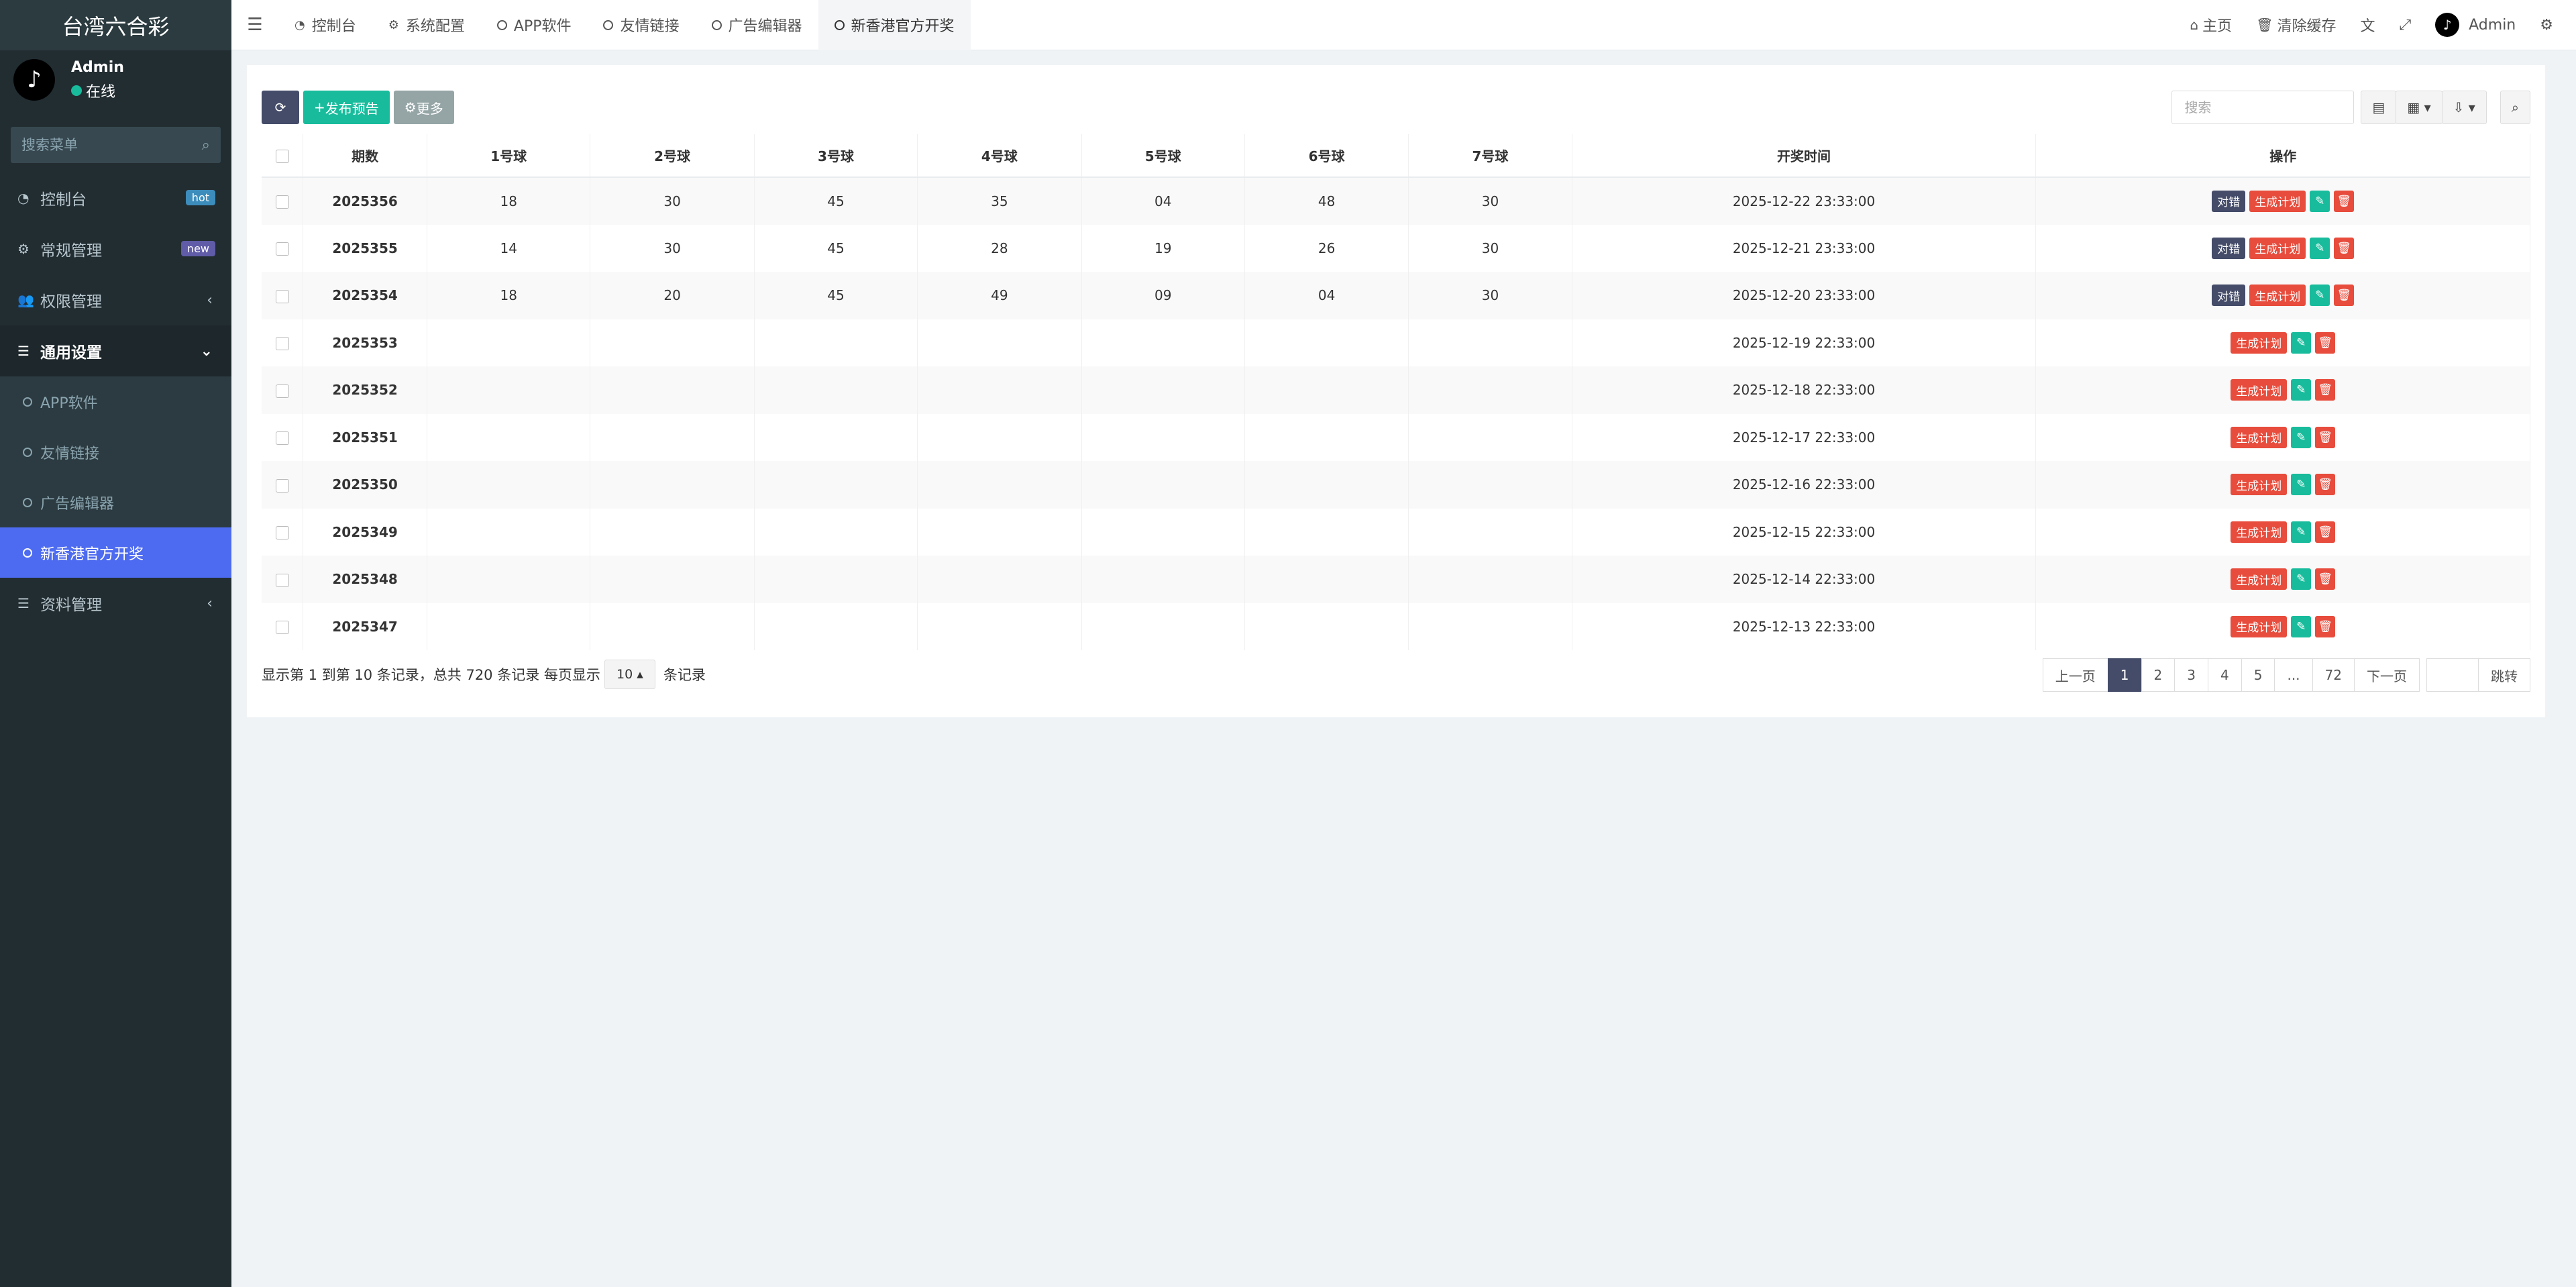  What do you see at coordinates (894, 25) in the screenshot?
I see `tab-hk-lottery: 新香港官方开奖` at bounding box center [894, 25].